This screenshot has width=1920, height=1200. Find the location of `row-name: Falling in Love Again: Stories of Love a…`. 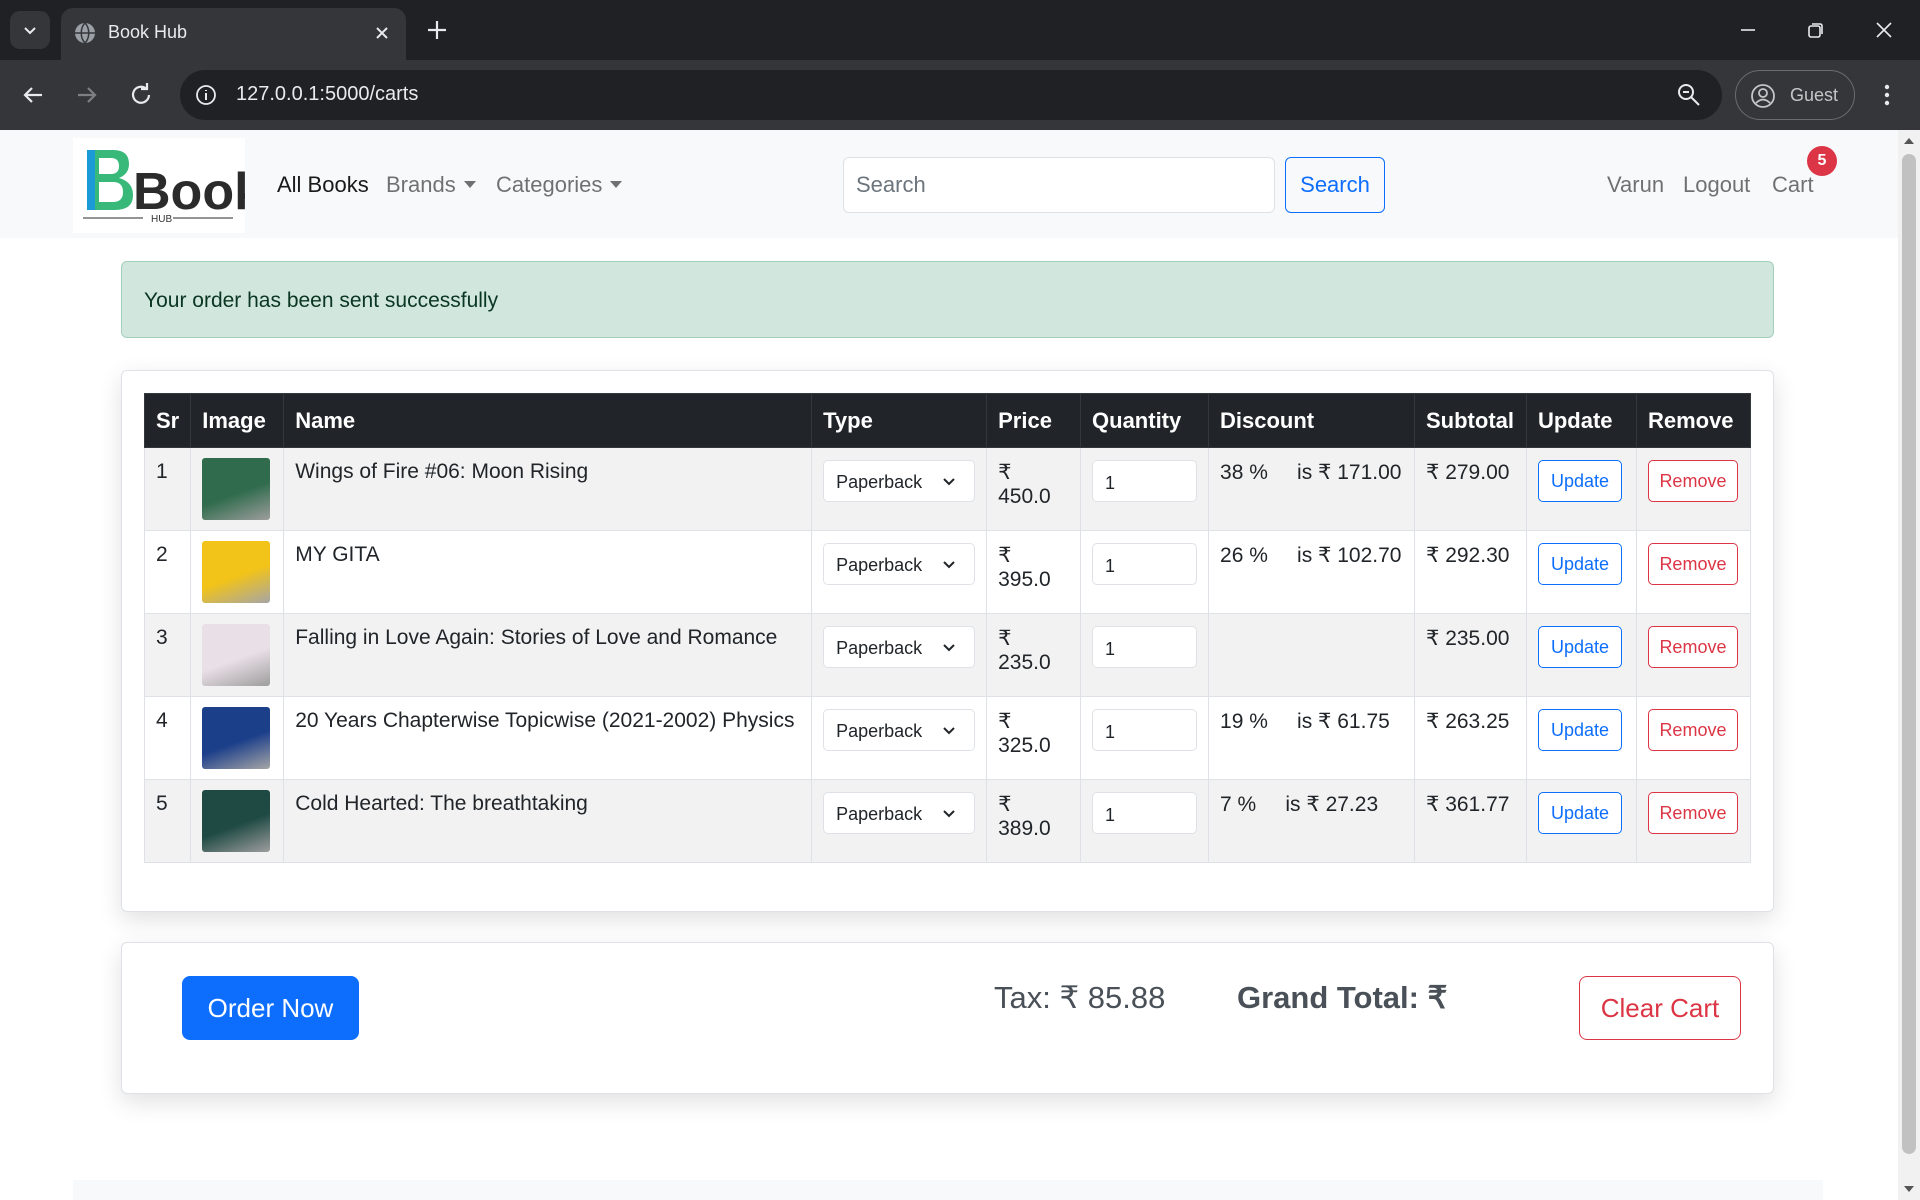

row-name: Falling in Love Again: Stories of Love a… is located at coordinates (548, 655).